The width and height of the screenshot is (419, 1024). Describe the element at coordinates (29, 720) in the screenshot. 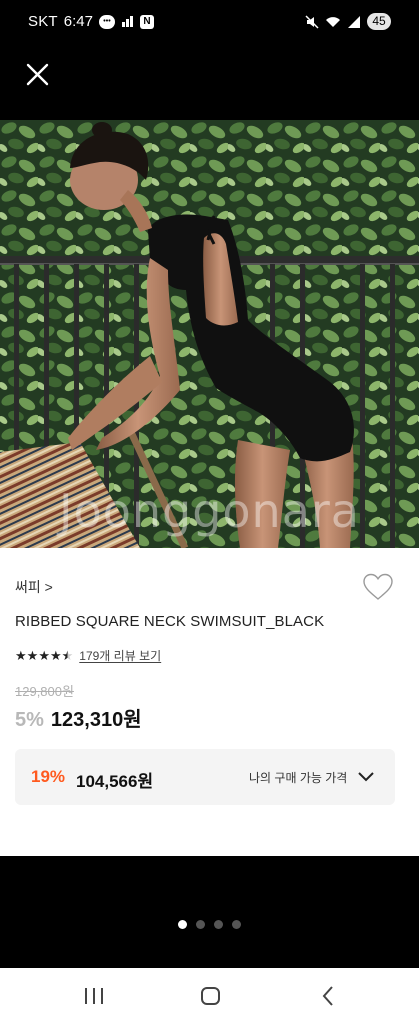

I see `discount-rate: 5%` at that location.